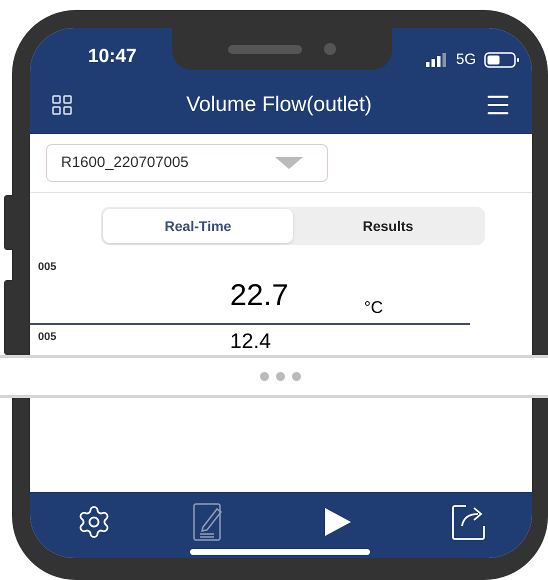 Image resolution: width=548 pixels, height=580 pixels. Describe the element at coordinates (388, 226) in the screenshot. I see `segment-tab: Results` at that location.